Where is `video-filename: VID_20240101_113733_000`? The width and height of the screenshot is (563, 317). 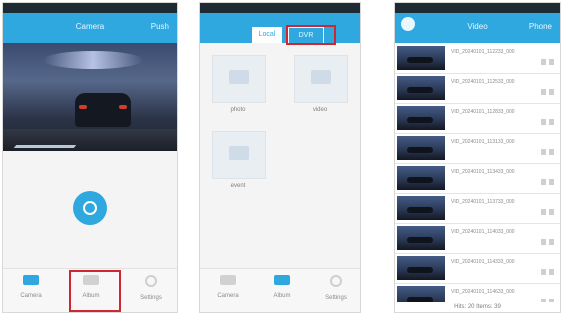 video-filename: VID_20240101_113733_000 is located at coordinates (483, 202).